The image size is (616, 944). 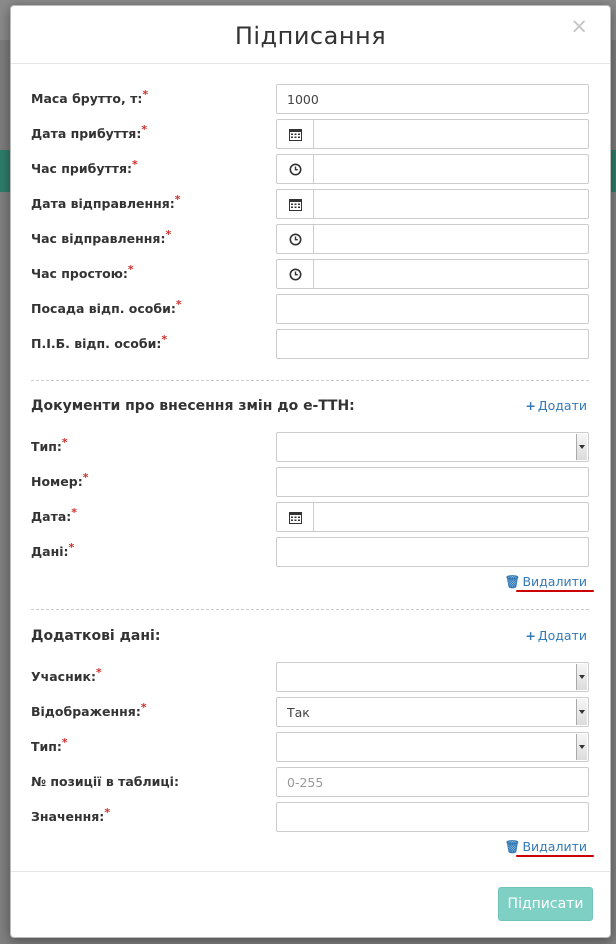 What do you see at coordinates (96, 636) in the screenshot?
I see `additional-section-title: Додаткові дані:` at bounding box center [96, 636].